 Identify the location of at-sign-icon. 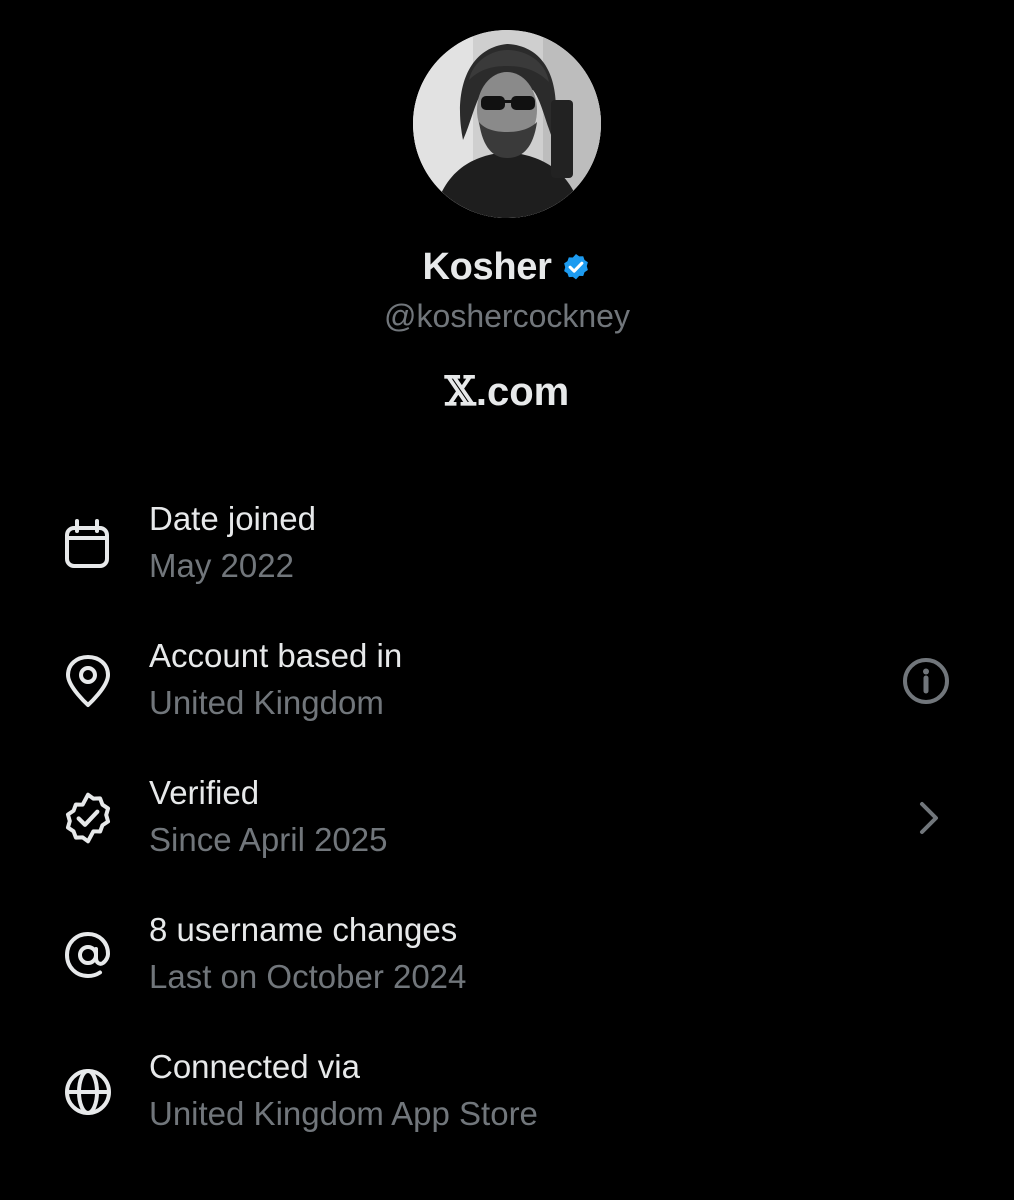
(88, 955).